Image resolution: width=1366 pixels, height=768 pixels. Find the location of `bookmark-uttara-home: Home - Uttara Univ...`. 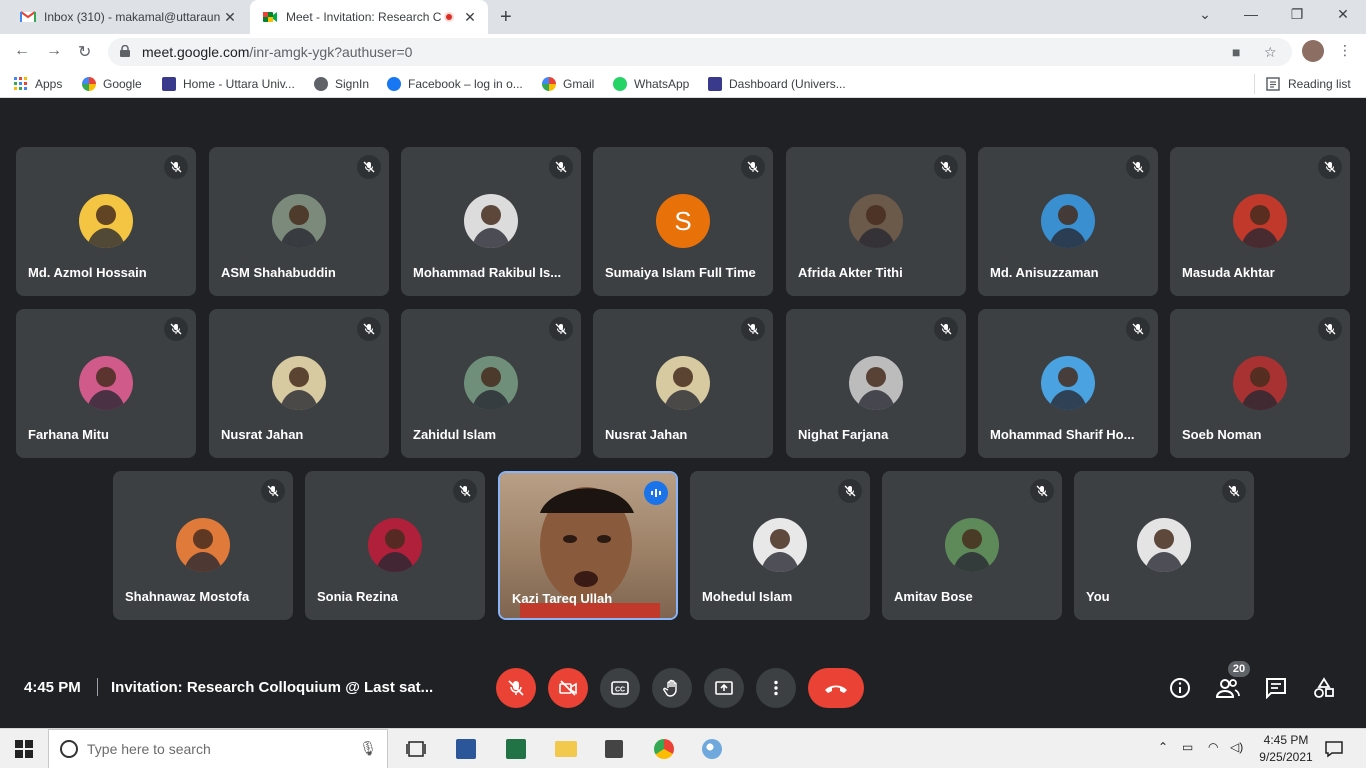

bookmark-uttara-home: Home - Uttara Univ... is located at coordinates (228, 84).